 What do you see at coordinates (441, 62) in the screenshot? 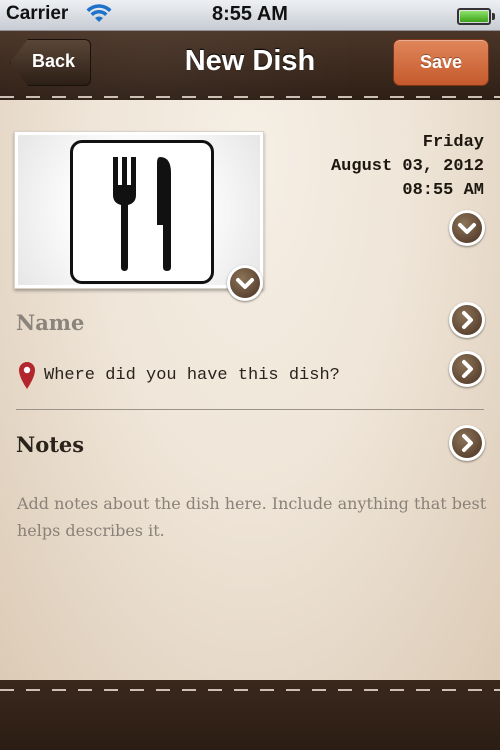
I see `save-button: Save` at bounding box center [441, 62].